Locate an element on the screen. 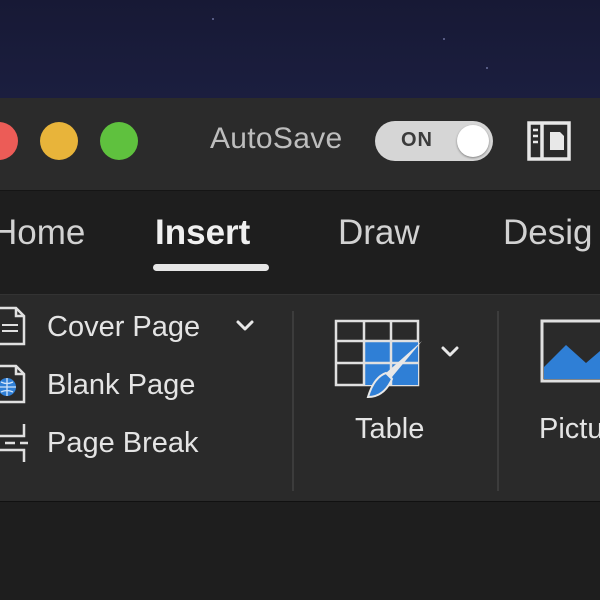  ribbon-tabs: Home Insert Draw Desig is located at coordinates (300, 232).